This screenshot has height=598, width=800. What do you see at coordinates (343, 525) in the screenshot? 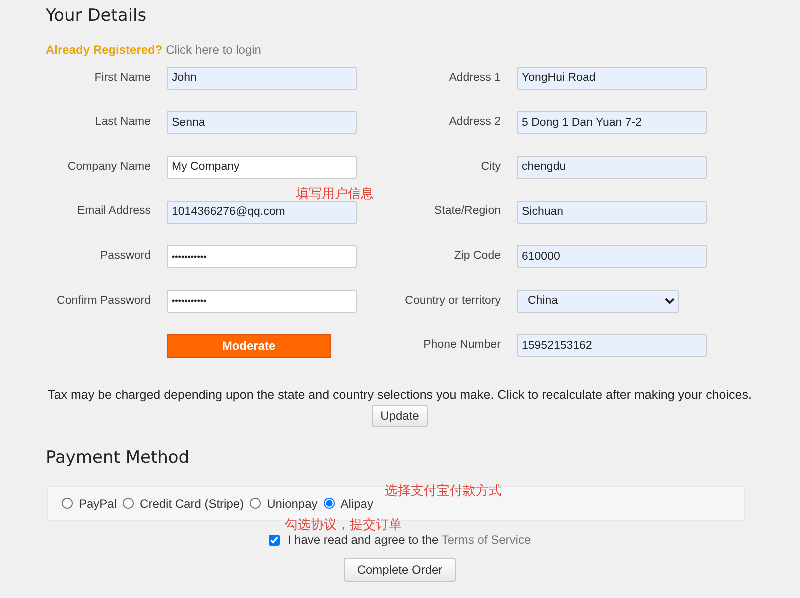
I see `annotation-text: 勾选协议，提交订单` at bounding box center [343, 525].